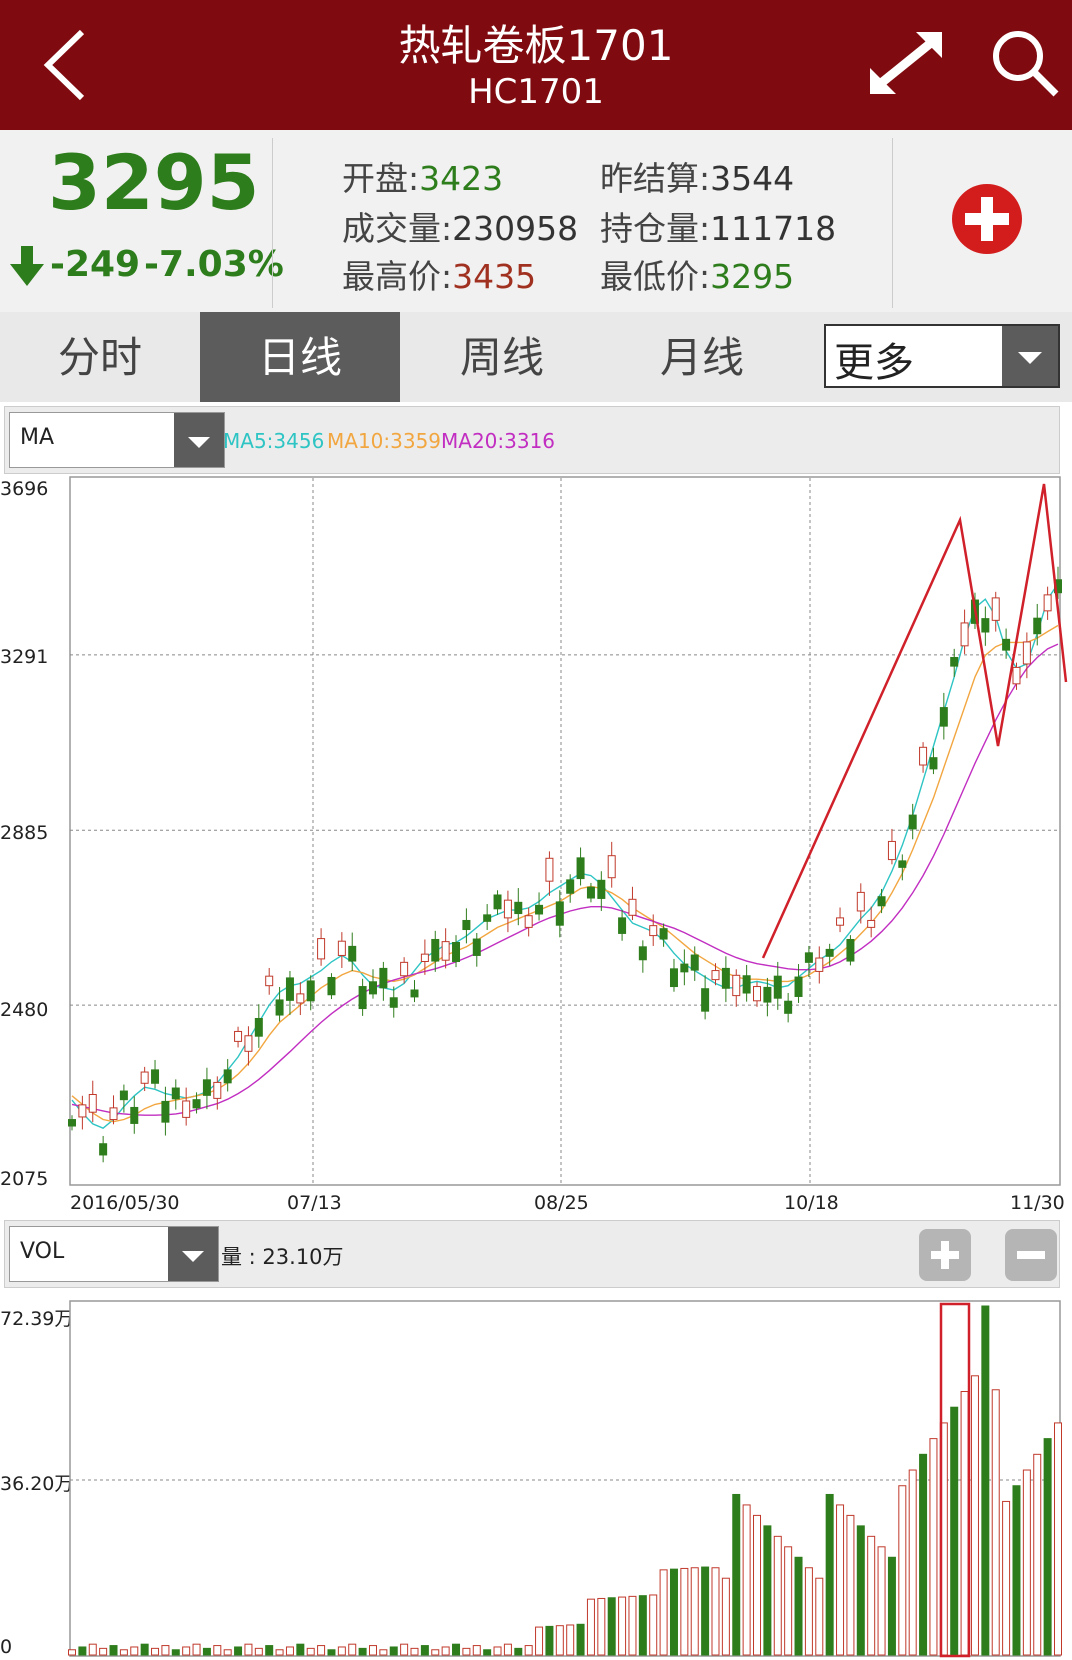 Image resolution: width=1072 pixels, height=1660 pixels. Describe the element at coordinates (314, 1203) in the screenshot. I see `x-tick-label: 07/13` at that location.